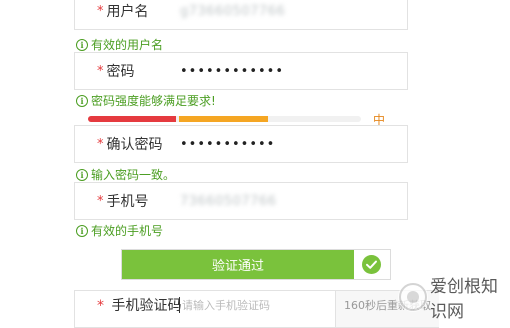 This screenshot has height=328, width=510. I want to click on password-label-text: 密码, so click(120, 72).